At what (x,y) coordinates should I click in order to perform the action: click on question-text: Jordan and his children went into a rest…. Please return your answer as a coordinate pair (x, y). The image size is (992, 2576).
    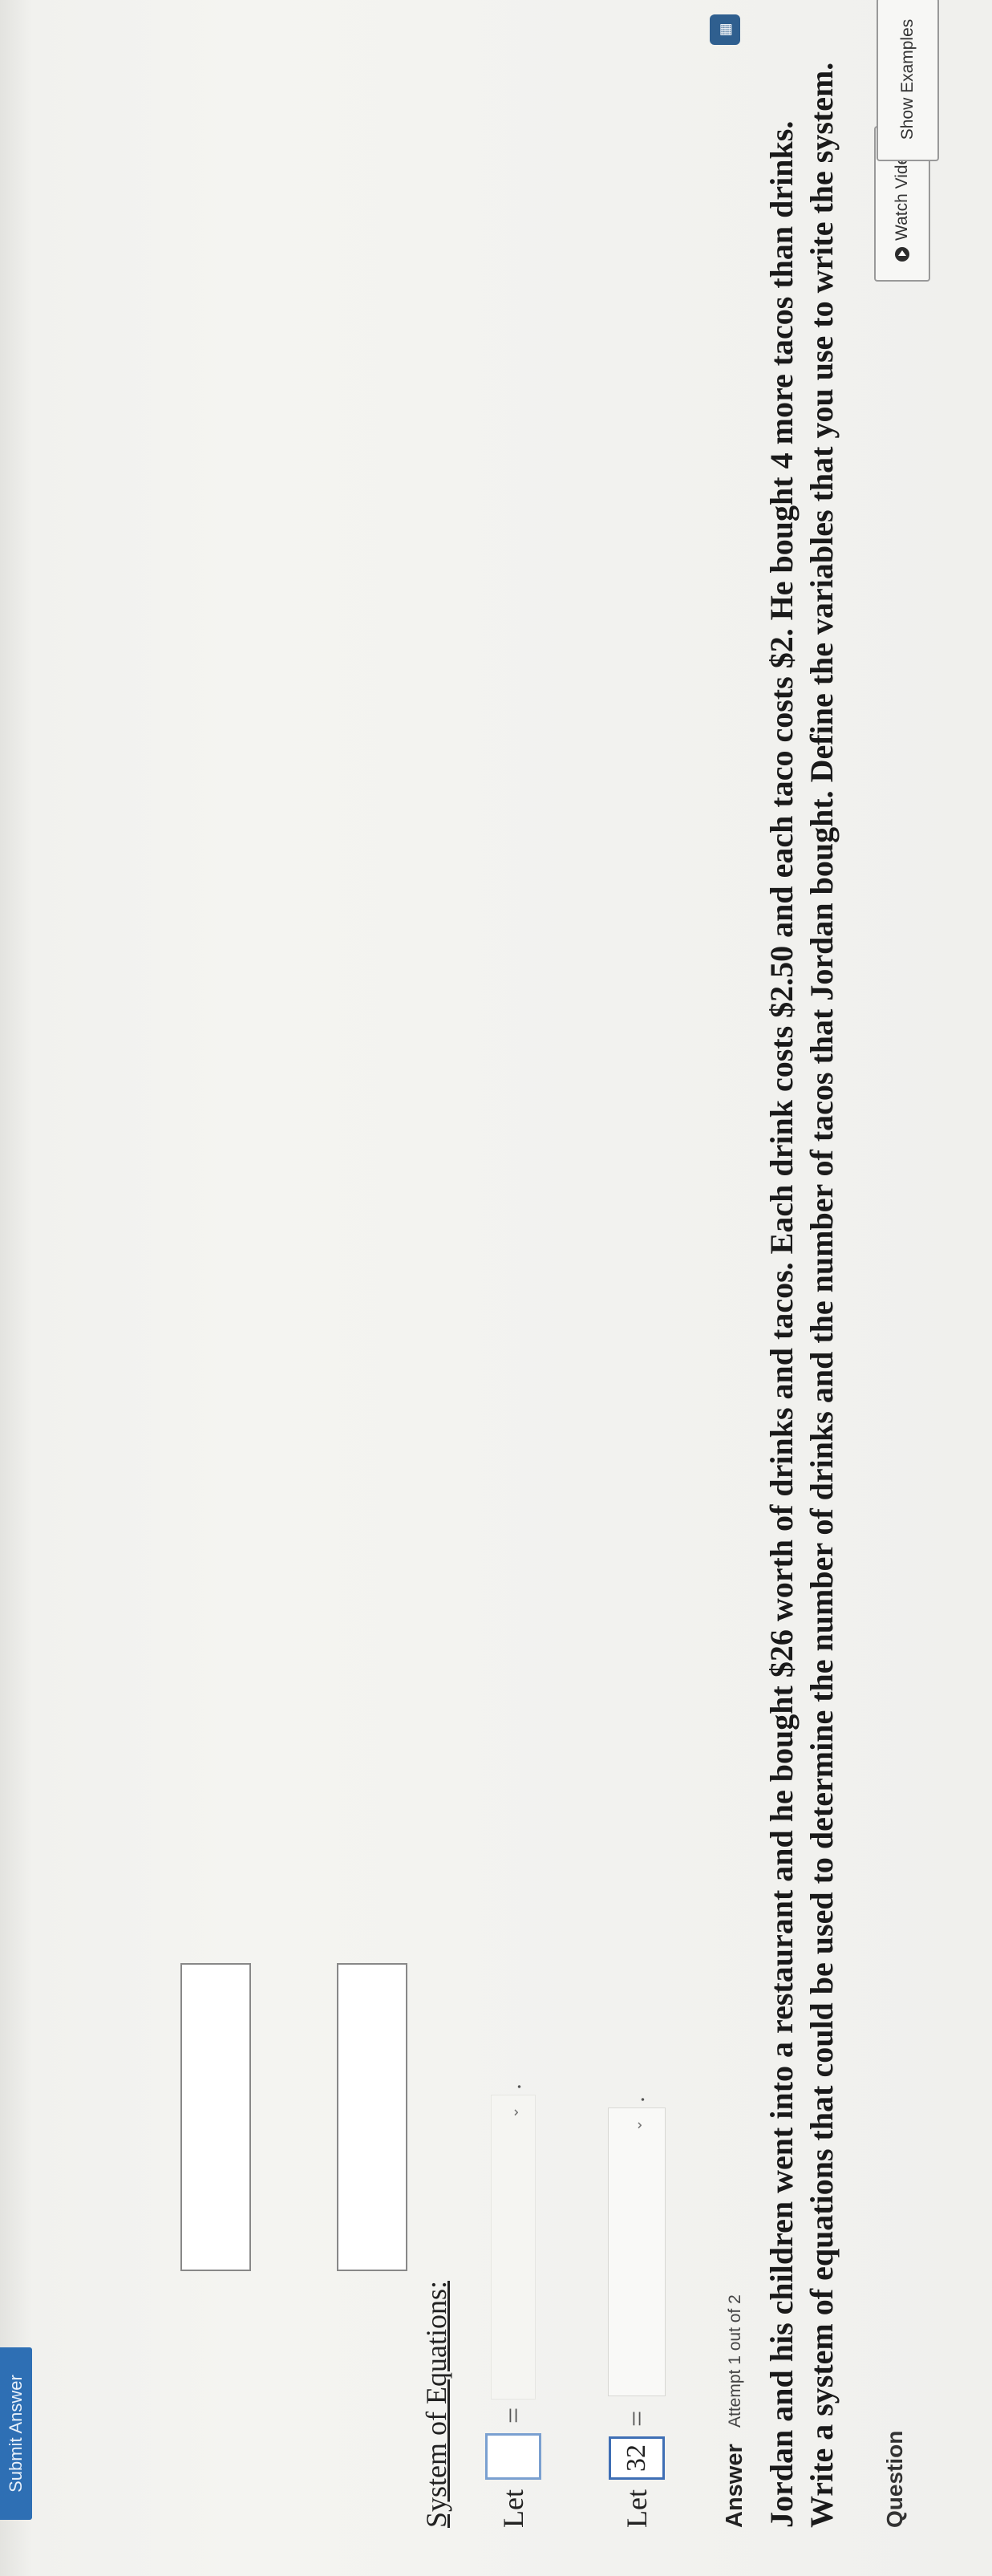
    Looking at the image, I should click on (802, 1295).